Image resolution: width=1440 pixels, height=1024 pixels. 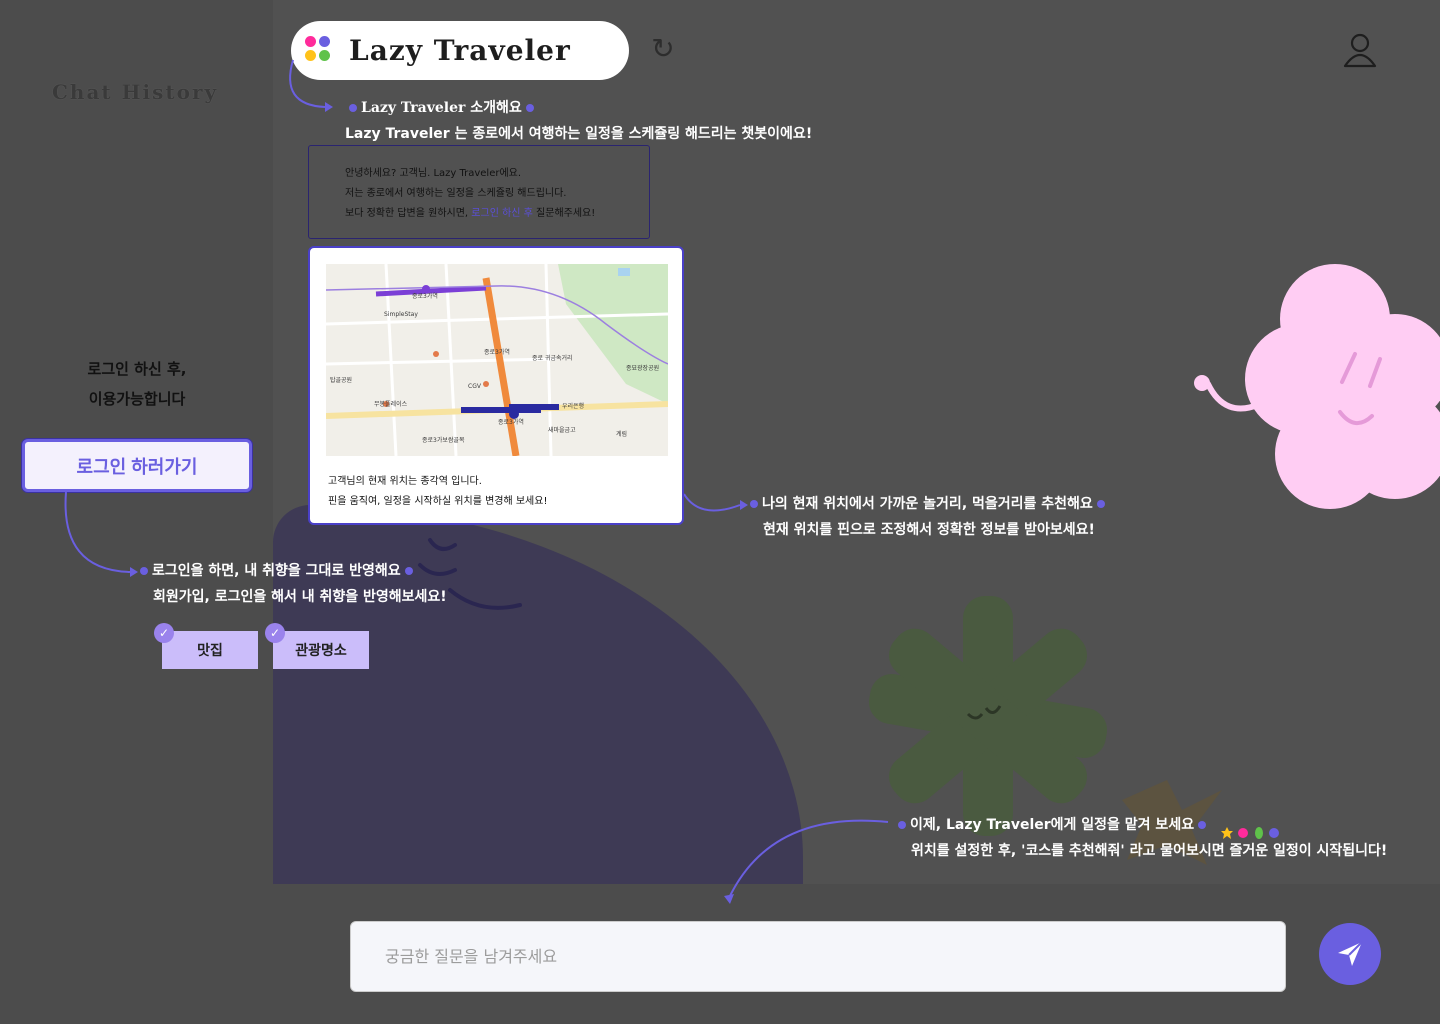 I want to click on chat-line: 안녕하세요? 고객님. Lazy Traveler에요., so click(x=433, y=173).